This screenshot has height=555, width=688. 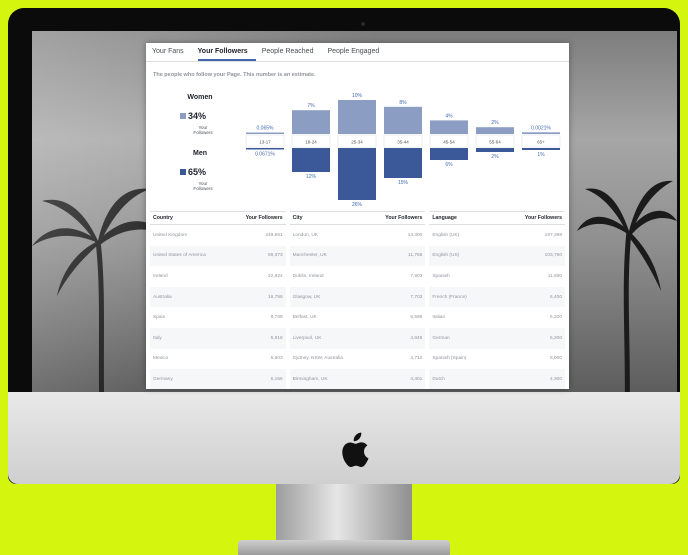 What do you see at coordinates (163, 218) in the screenshot?
I see `country-col-header: Country` at bounding box center [163, 218].